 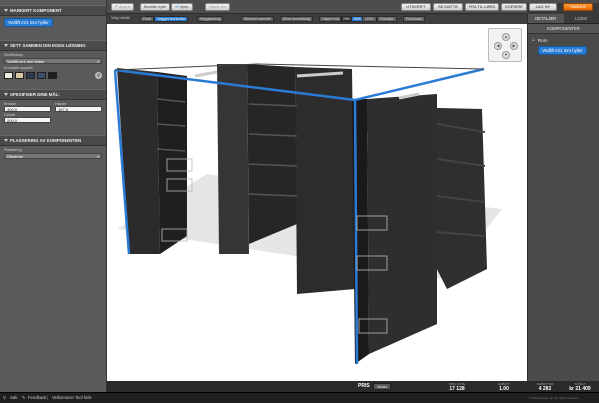 What do you see at coordinates (514, 7) in the screenshot?
I see `copy-button: KOPIERE` at bounding box center [514, 7].